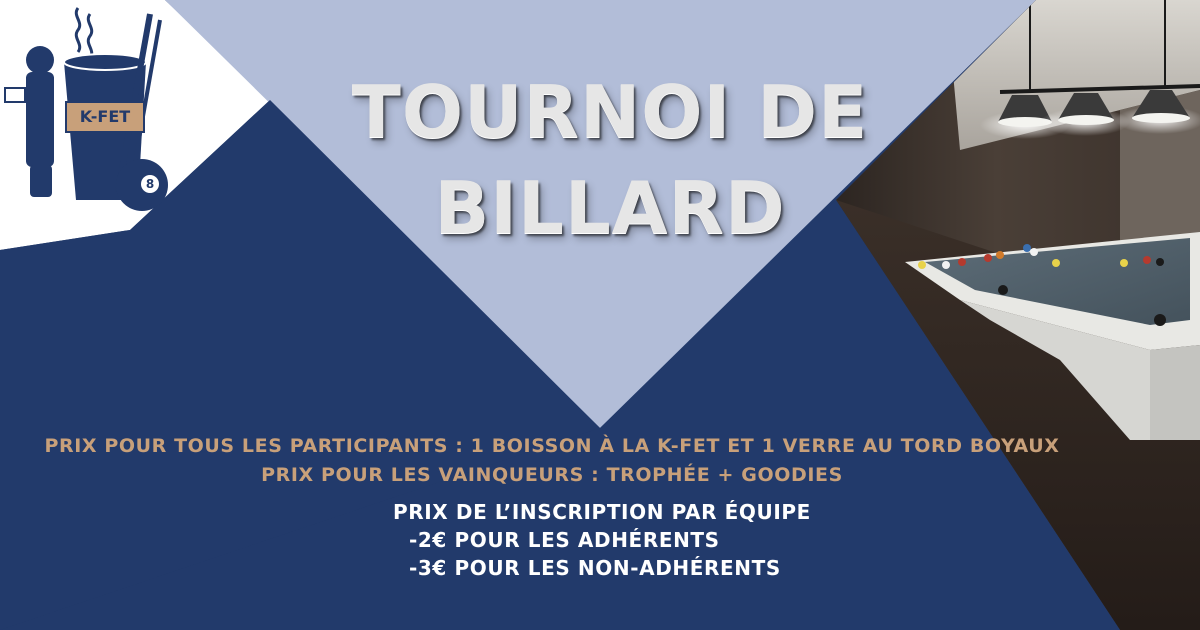 This screenshot has height=630, width=1200. What do you see at coordinates (595, 568) in the screenshot?
I see `non-members-price: -3€ POUR LES NON-ADHÉRENTS` at bounding box center [595, 568].